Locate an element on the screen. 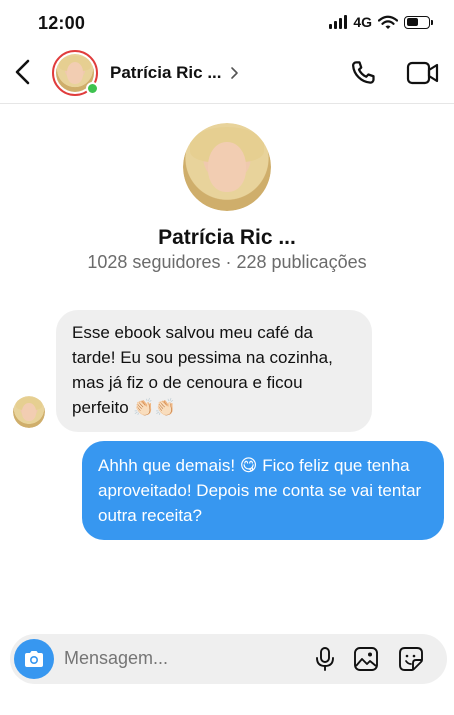 The image size is (454, 715). status-bar: 12:00 4G is located at coordinates (227, 23).